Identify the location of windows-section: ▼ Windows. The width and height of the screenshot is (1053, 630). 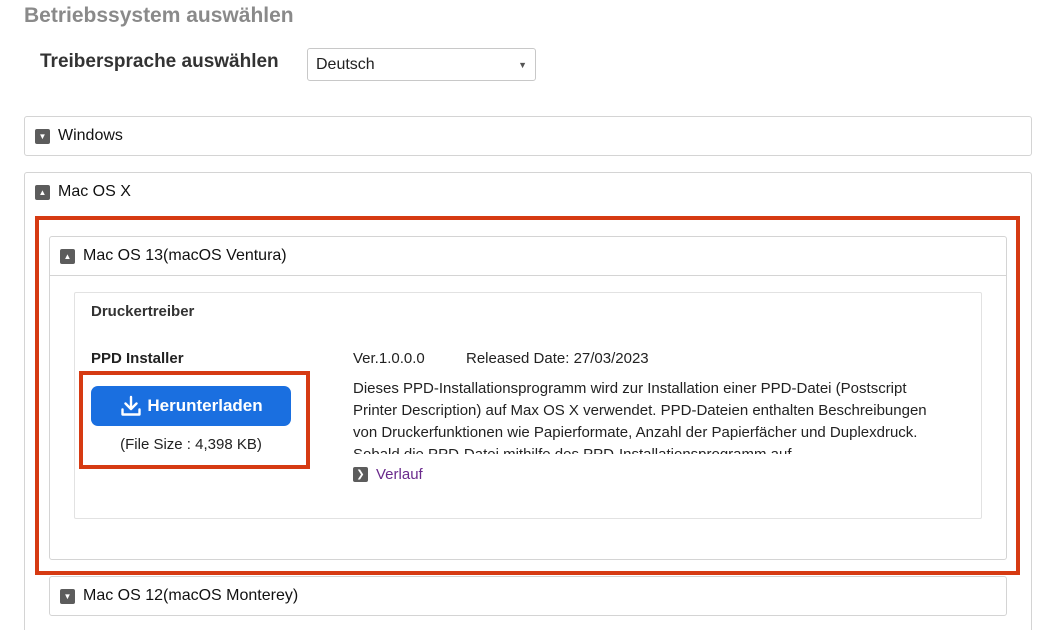
(528, 136).